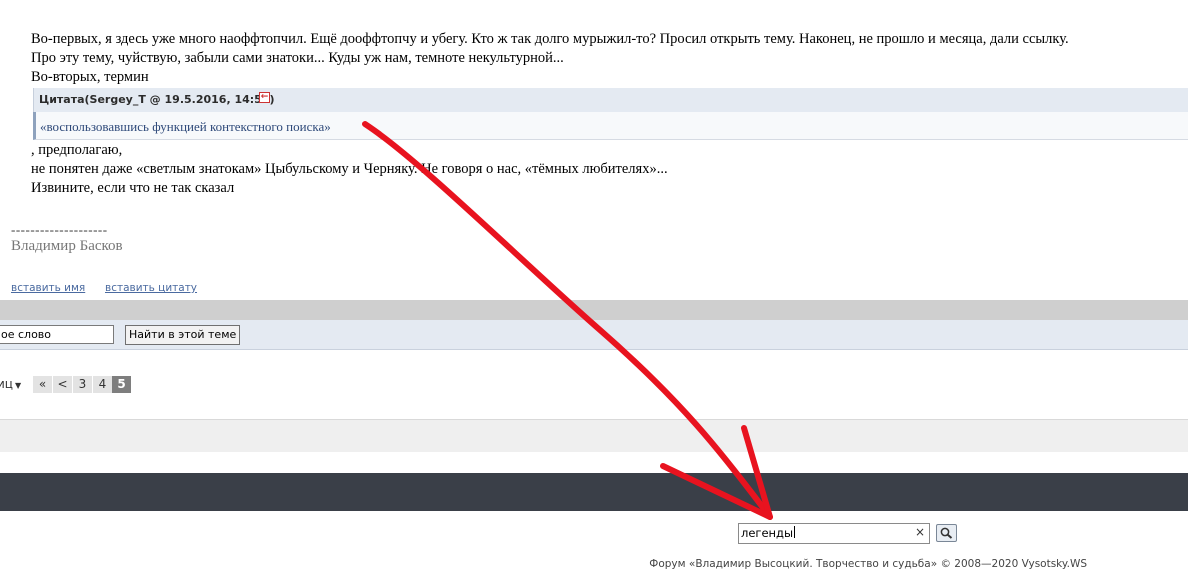 This screenshot has height=577, width=1188. What do you see at coordinates (62, 384) in the screenshot?
I see `page-prev-button: <` at bounding box center [62, 384].